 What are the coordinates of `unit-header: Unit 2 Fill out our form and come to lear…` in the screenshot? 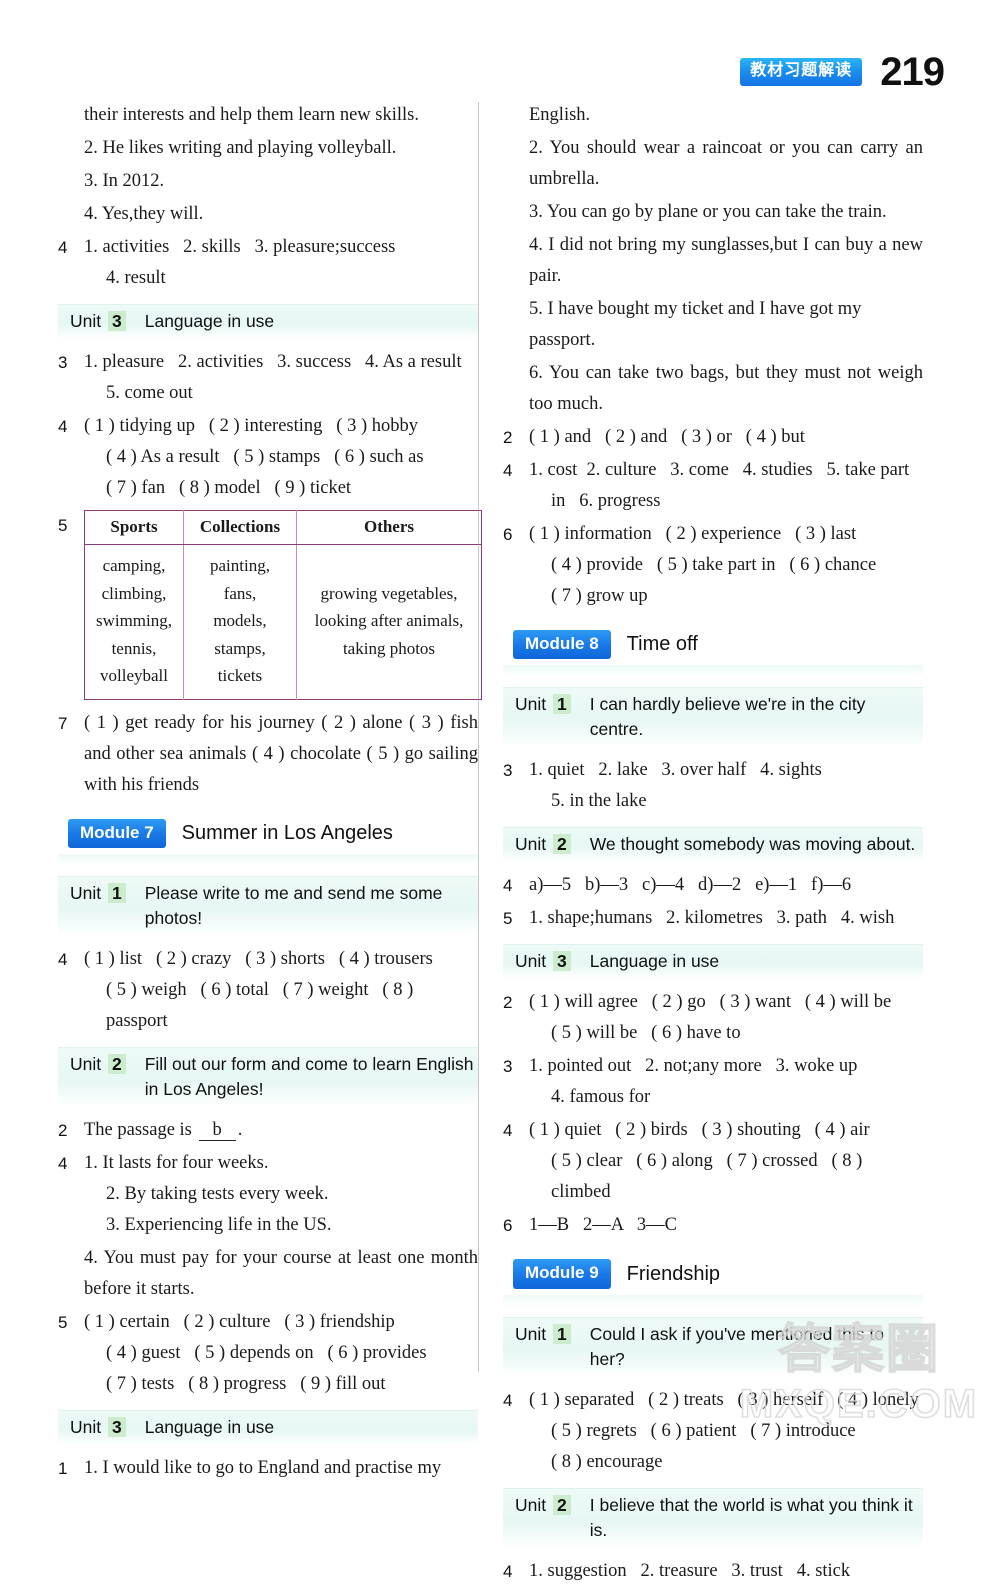 It's located at (268, 1076).